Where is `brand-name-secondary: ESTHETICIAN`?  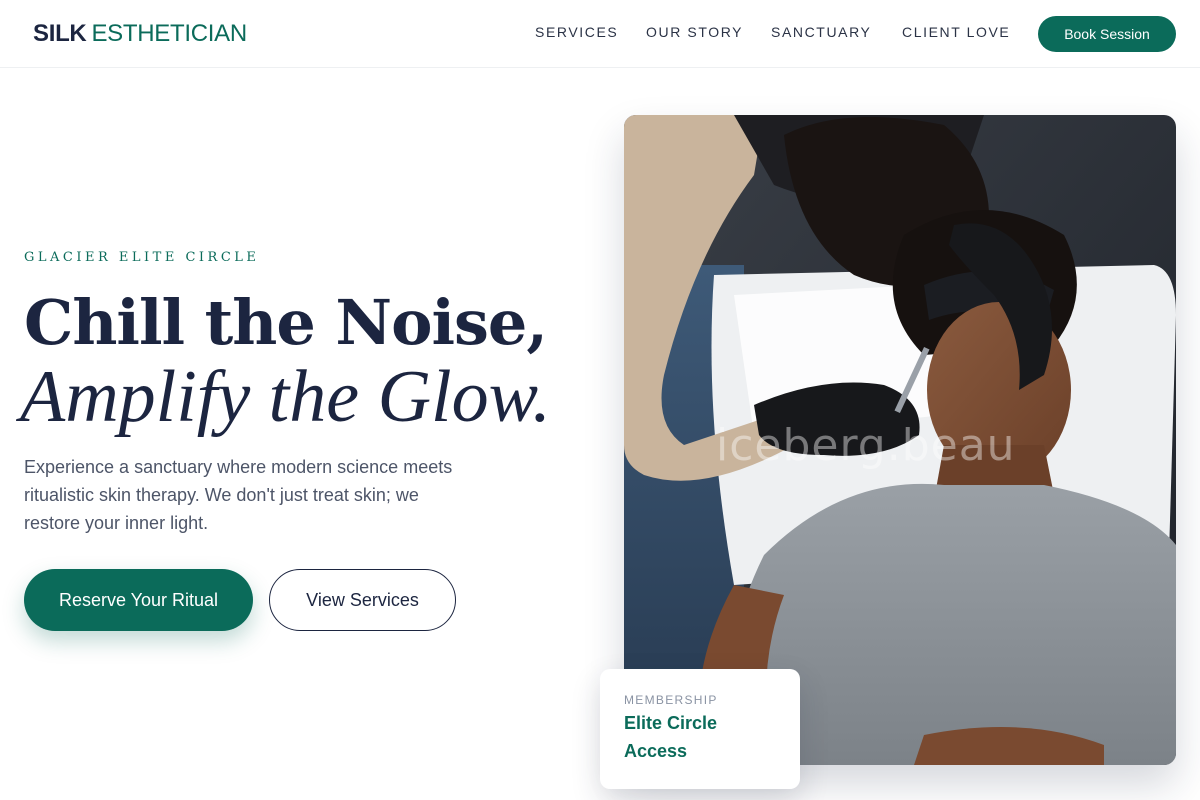
brand-name-secondary: ESTHETICIAN is located at coordinates (169, 33).